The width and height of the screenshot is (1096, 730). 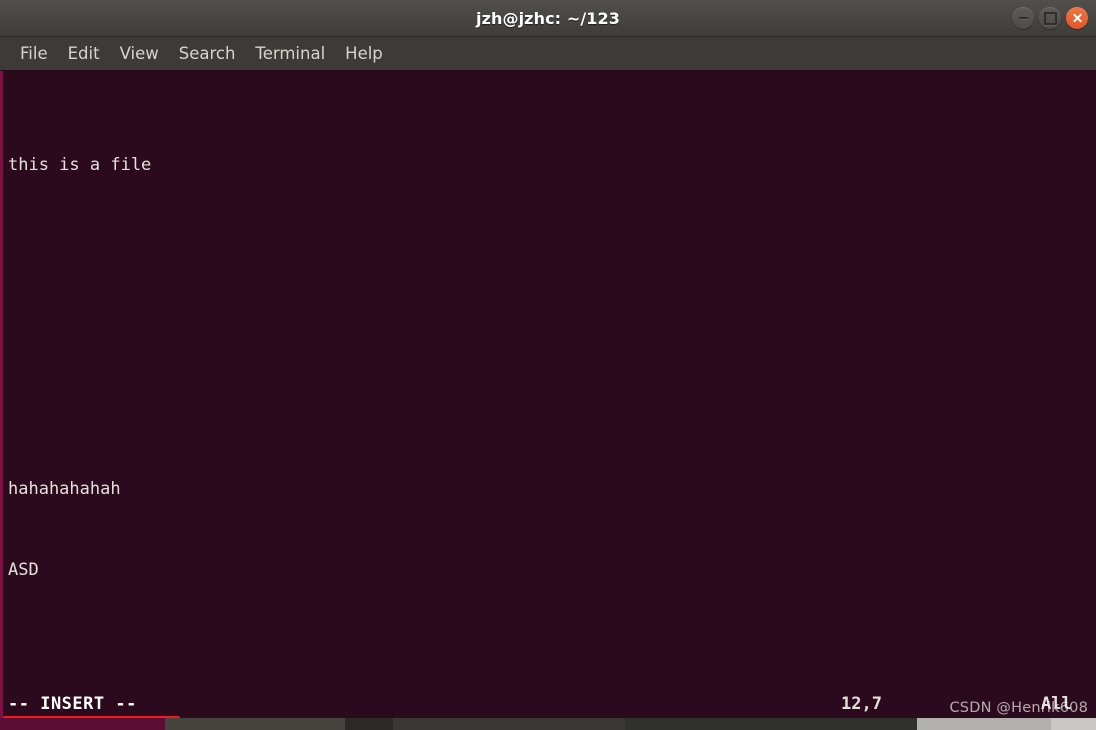 I want to click on menu-item-edit: Edit, so click(x=84, y=53).